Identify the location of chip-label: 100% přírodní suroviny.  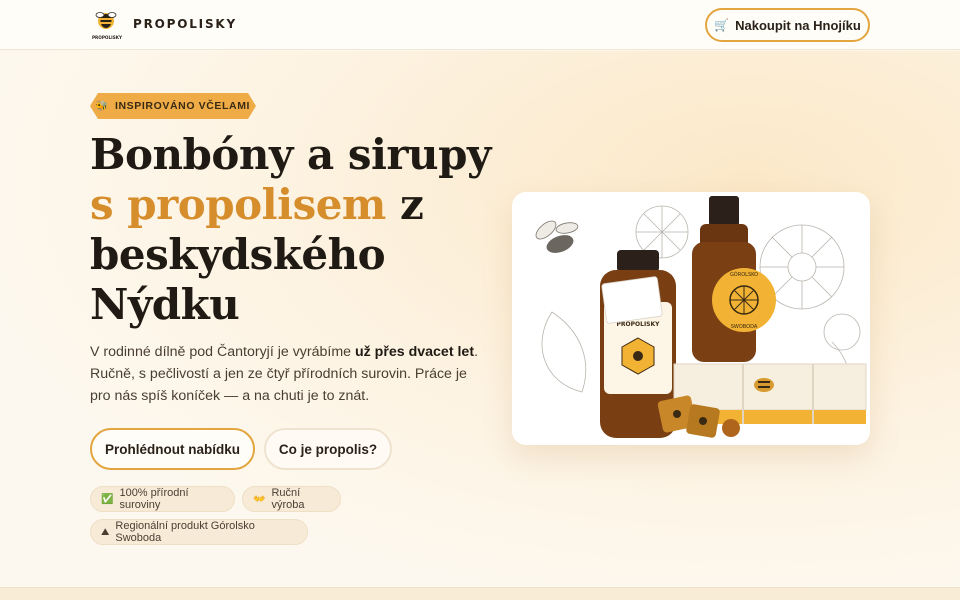
(154, 499).